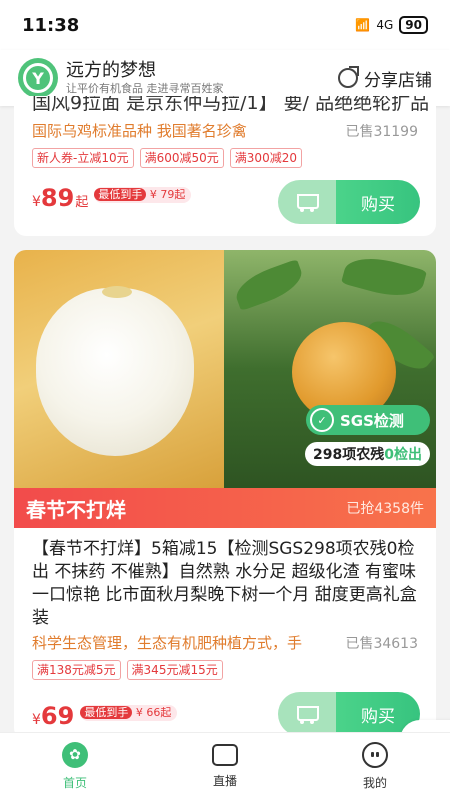 This screenshot has width=450, height=800. Describe the element at coordinates (76, 670) in the screenshot. I see `coupon-tag: 满138元减5元` at that location.